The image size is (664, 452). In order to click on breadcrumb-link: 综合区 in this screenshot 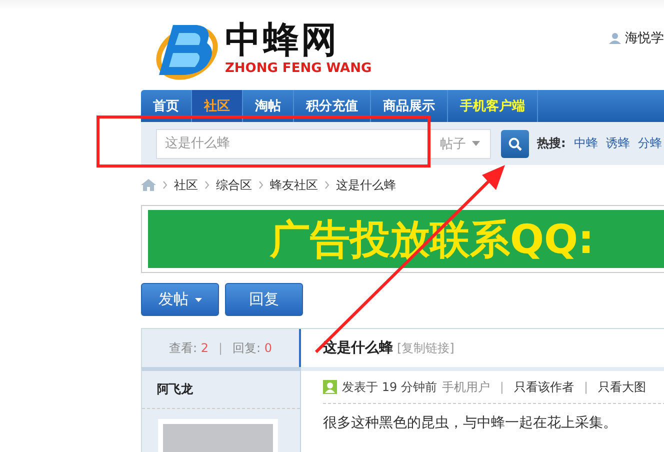, I will do `click(234, 185)`.